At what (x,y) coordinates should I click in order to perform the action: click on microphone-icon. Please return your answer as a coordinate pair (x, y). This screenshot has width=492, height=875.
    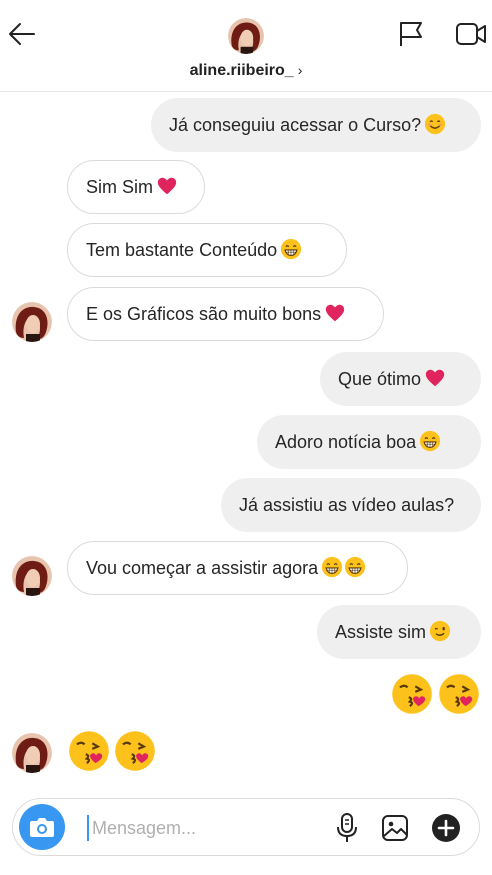
    Looking at the image, I should click on (347, 828).